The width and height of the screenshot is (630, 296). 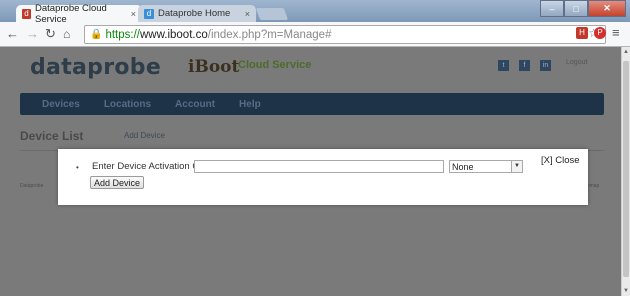 I want to click on activation-code-input, so click(x=319, y=166).